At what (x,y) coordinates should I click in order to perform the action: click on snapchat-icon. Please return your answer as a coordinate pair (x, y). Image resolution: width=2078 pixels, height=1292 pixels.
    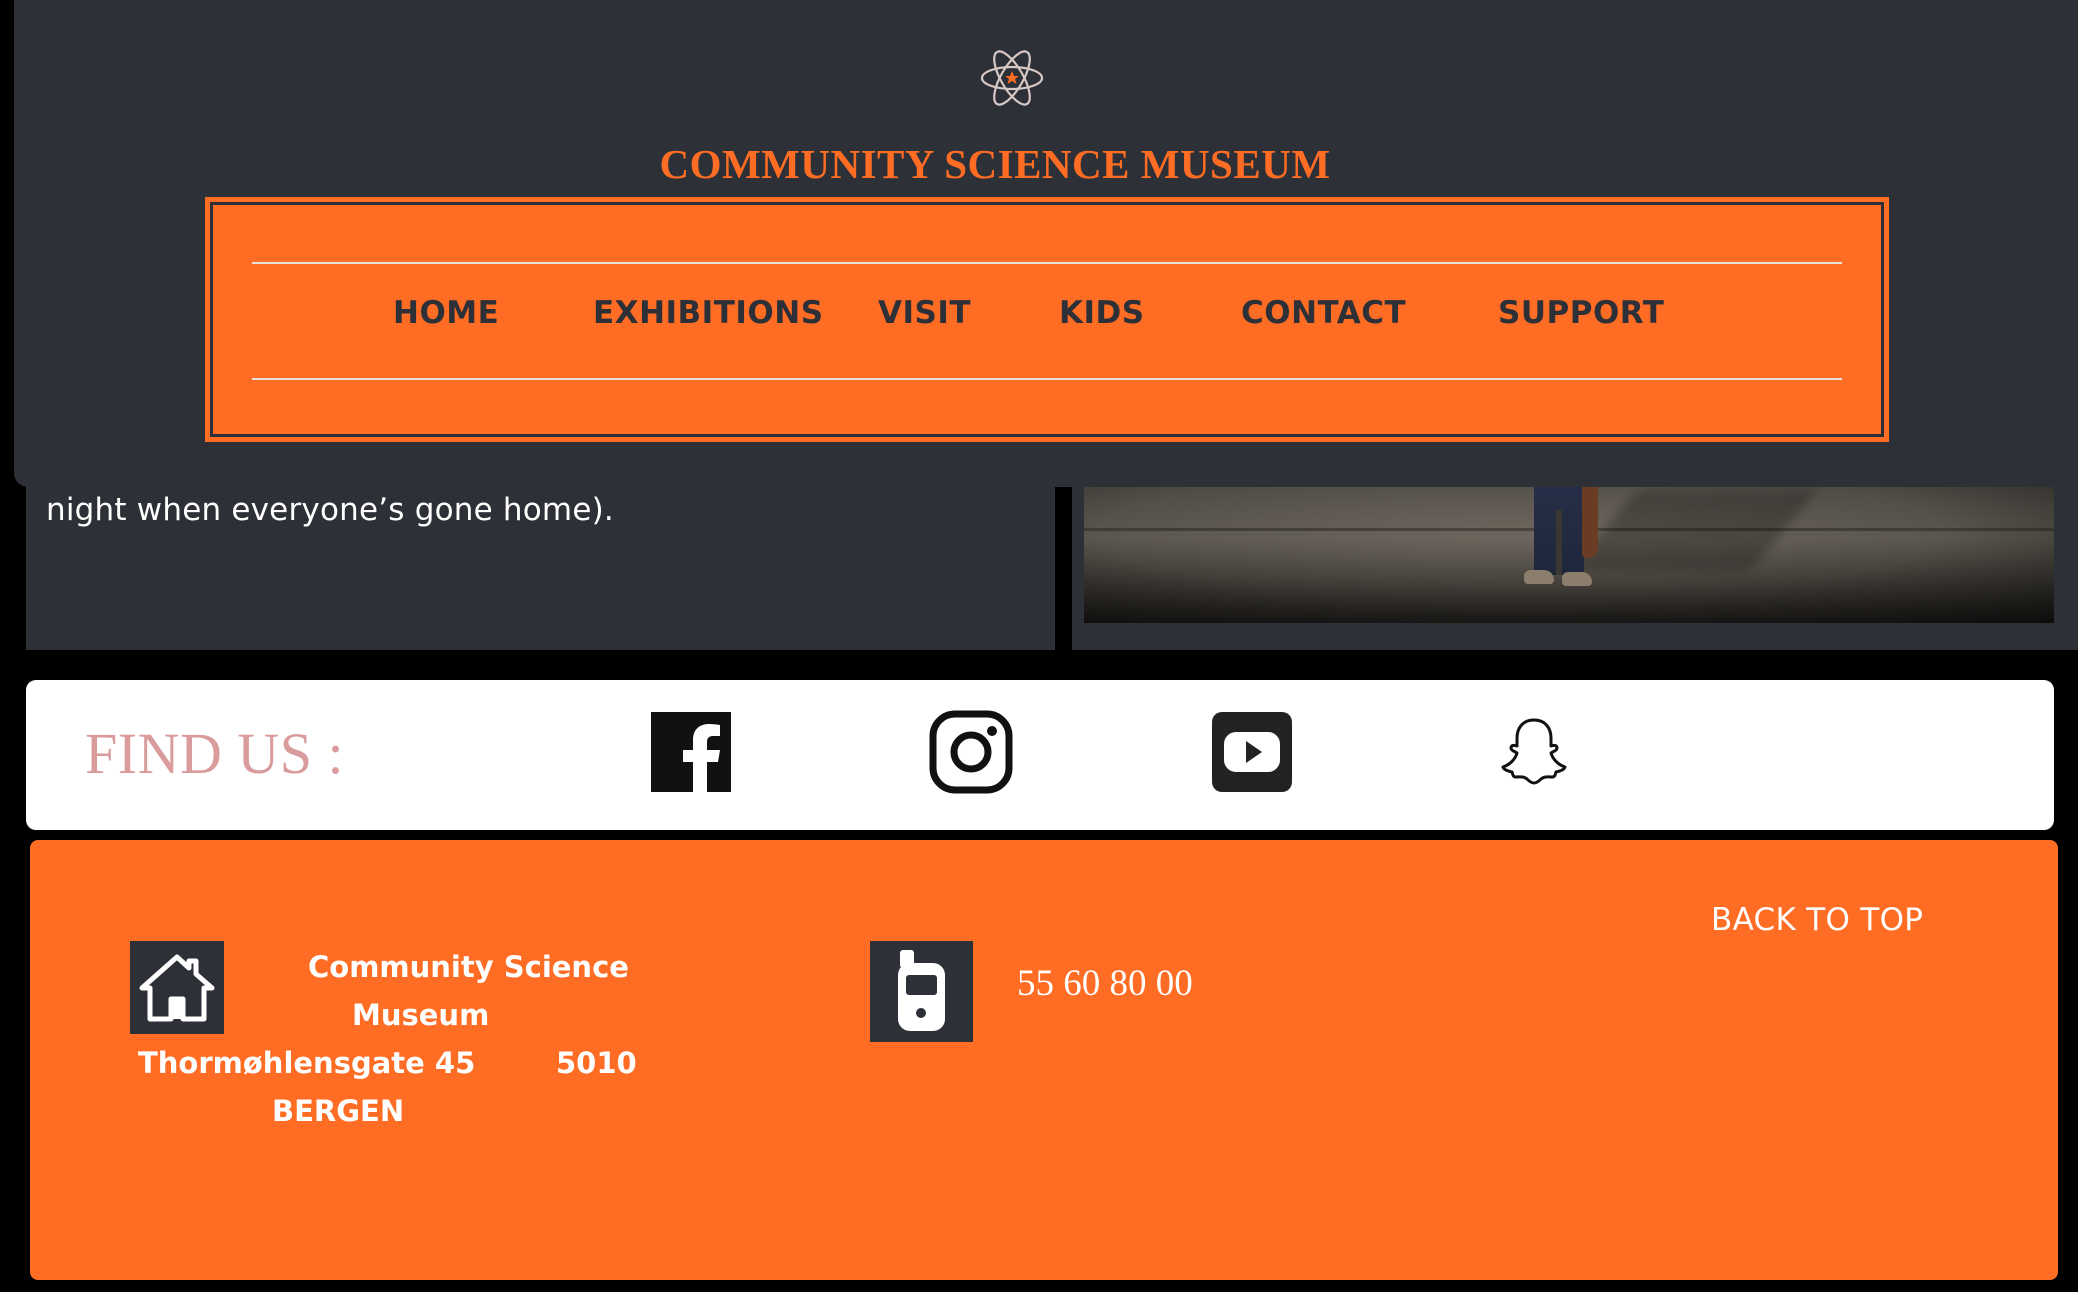
    Looking at the image, I should click on (1534, 752).